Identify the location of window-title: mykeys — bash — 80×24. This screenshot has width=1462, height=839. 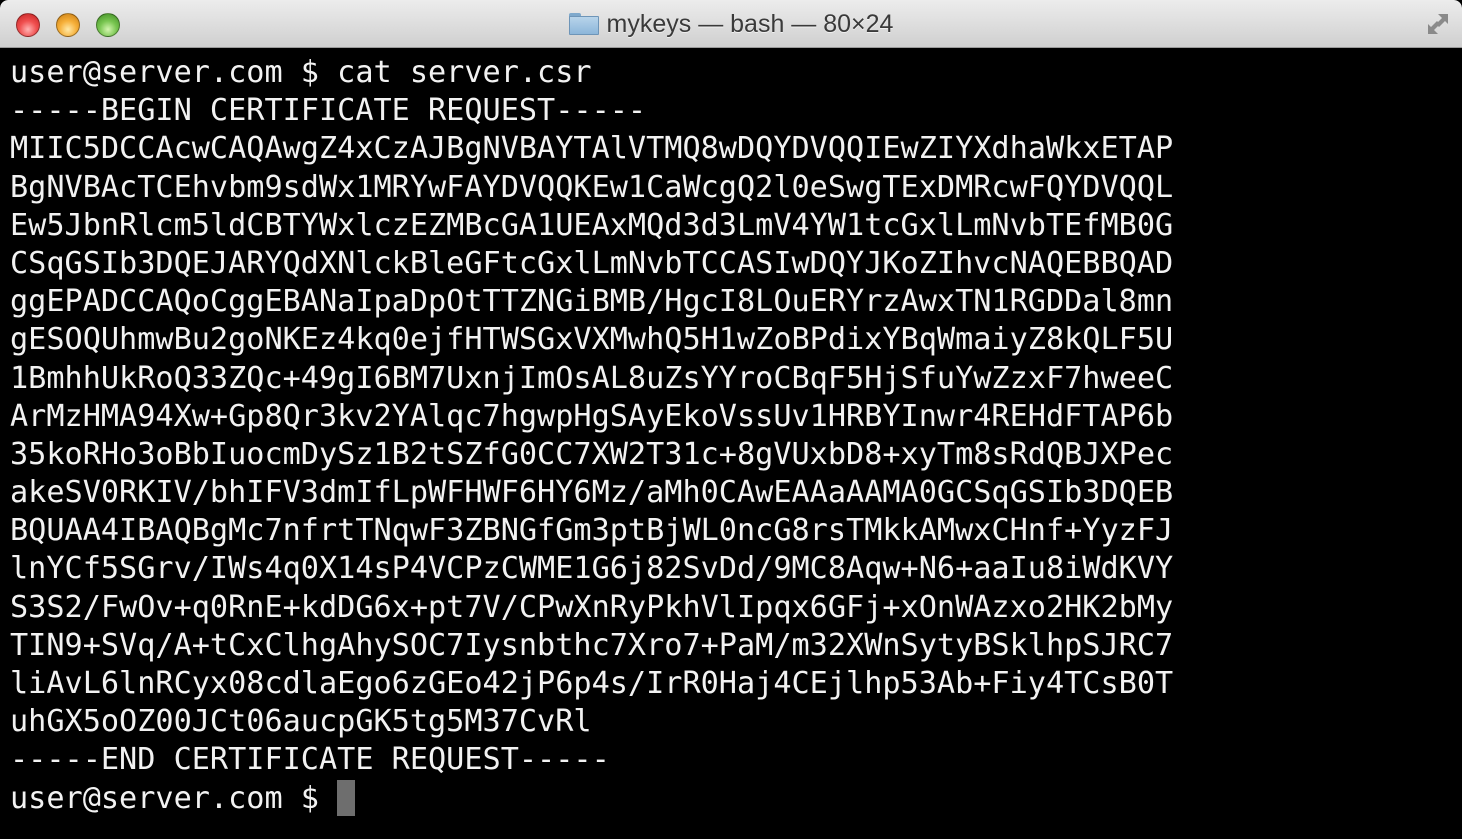
(731, 24).